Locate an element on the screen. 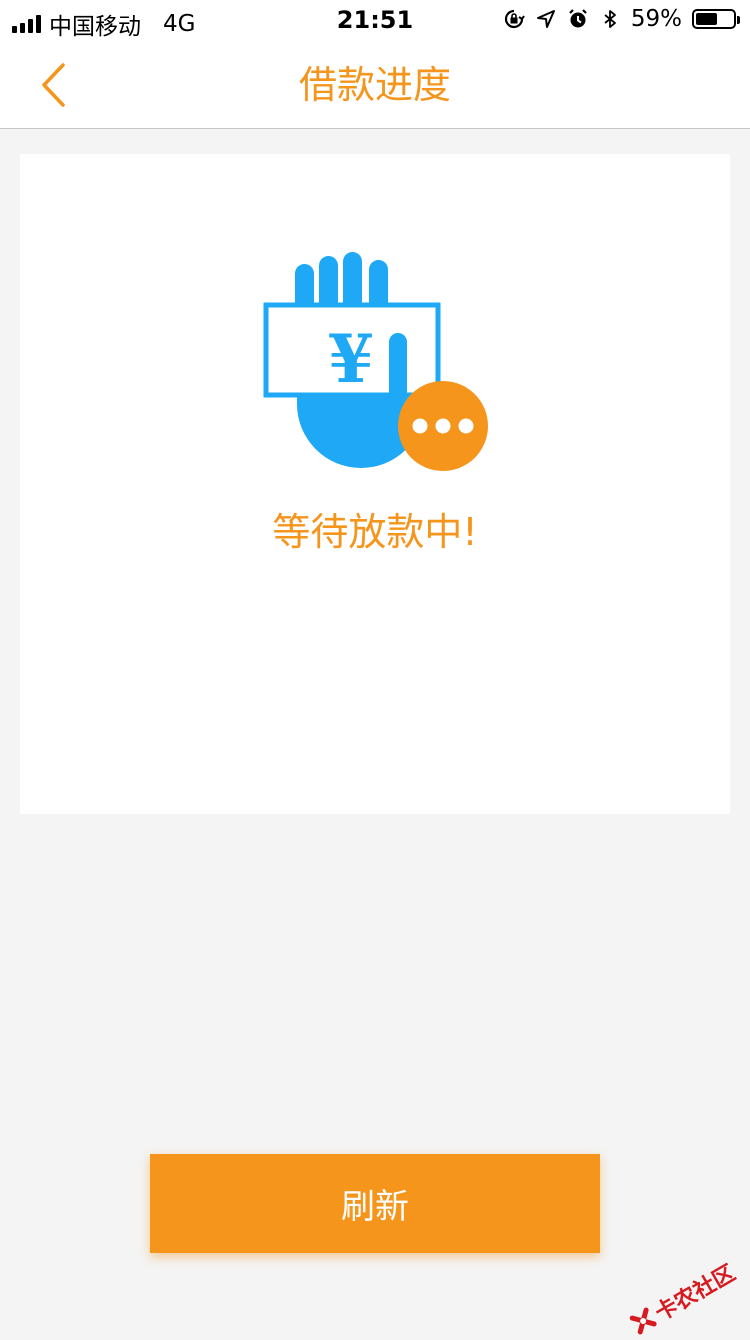 This screenshot has width=750, height=1340. loan-status-text: 等待放款中! is located at coordinates (375, 532).